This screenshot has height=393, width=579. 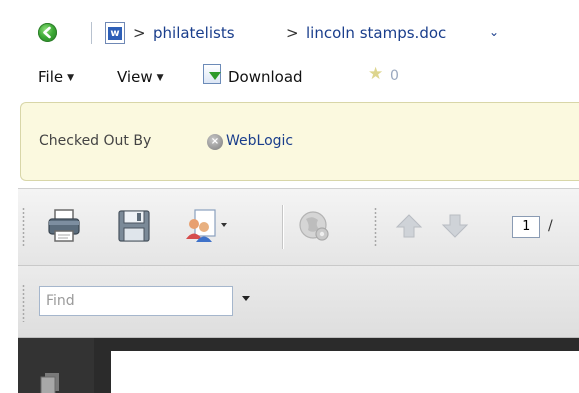 What do you see at coordinates (91, 33) in the screenshot?
I see `breadcrumb-divider` at bounding box center [91, 33].